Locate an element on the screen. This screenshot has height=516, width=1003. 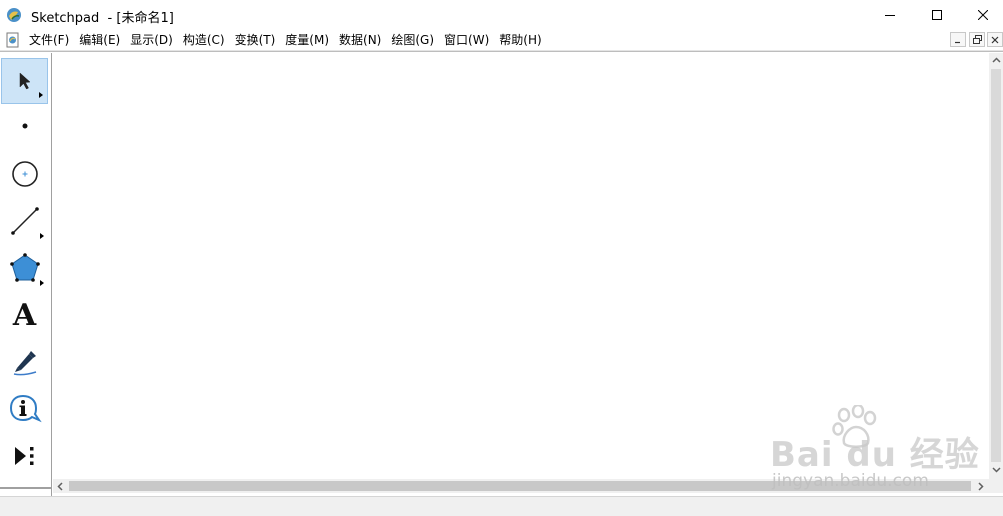
minimize-button is located at coordinates (890, 15).